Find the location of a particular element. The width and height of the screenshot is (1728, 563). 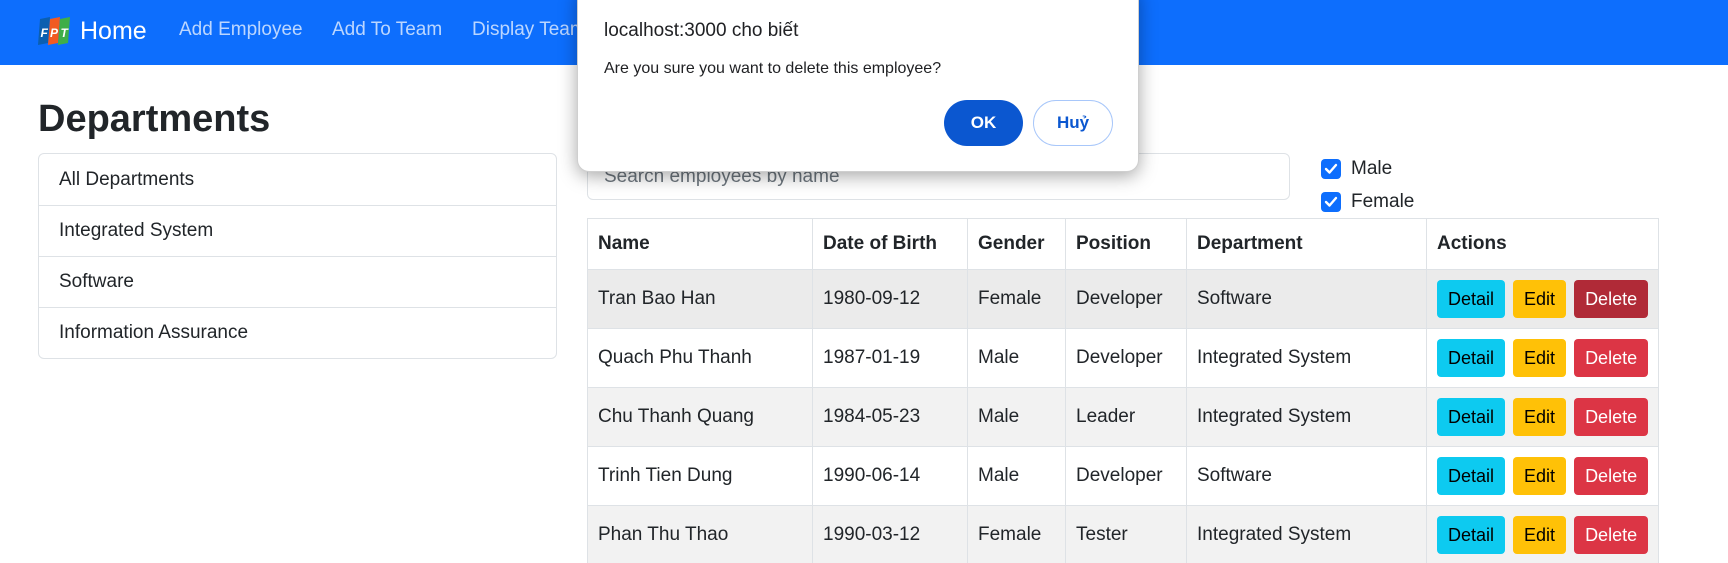

male-checkbox is located at coordinates (1331, 169).